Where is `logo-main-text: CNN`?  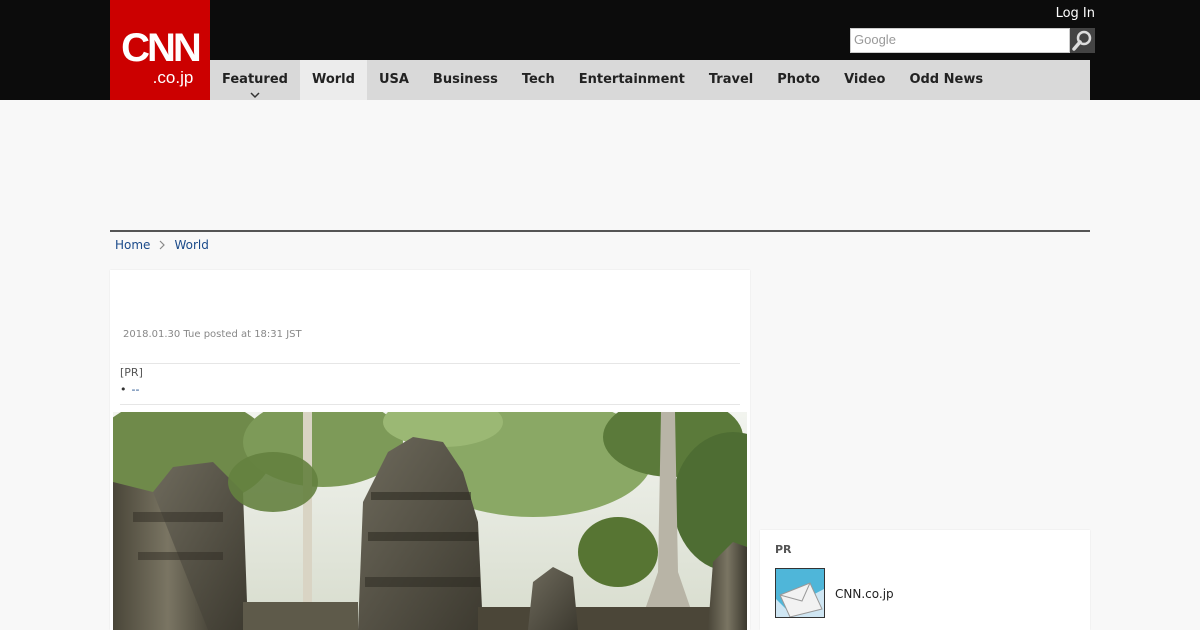
logo-main-text: CNN is located at coordinates (161, 48).